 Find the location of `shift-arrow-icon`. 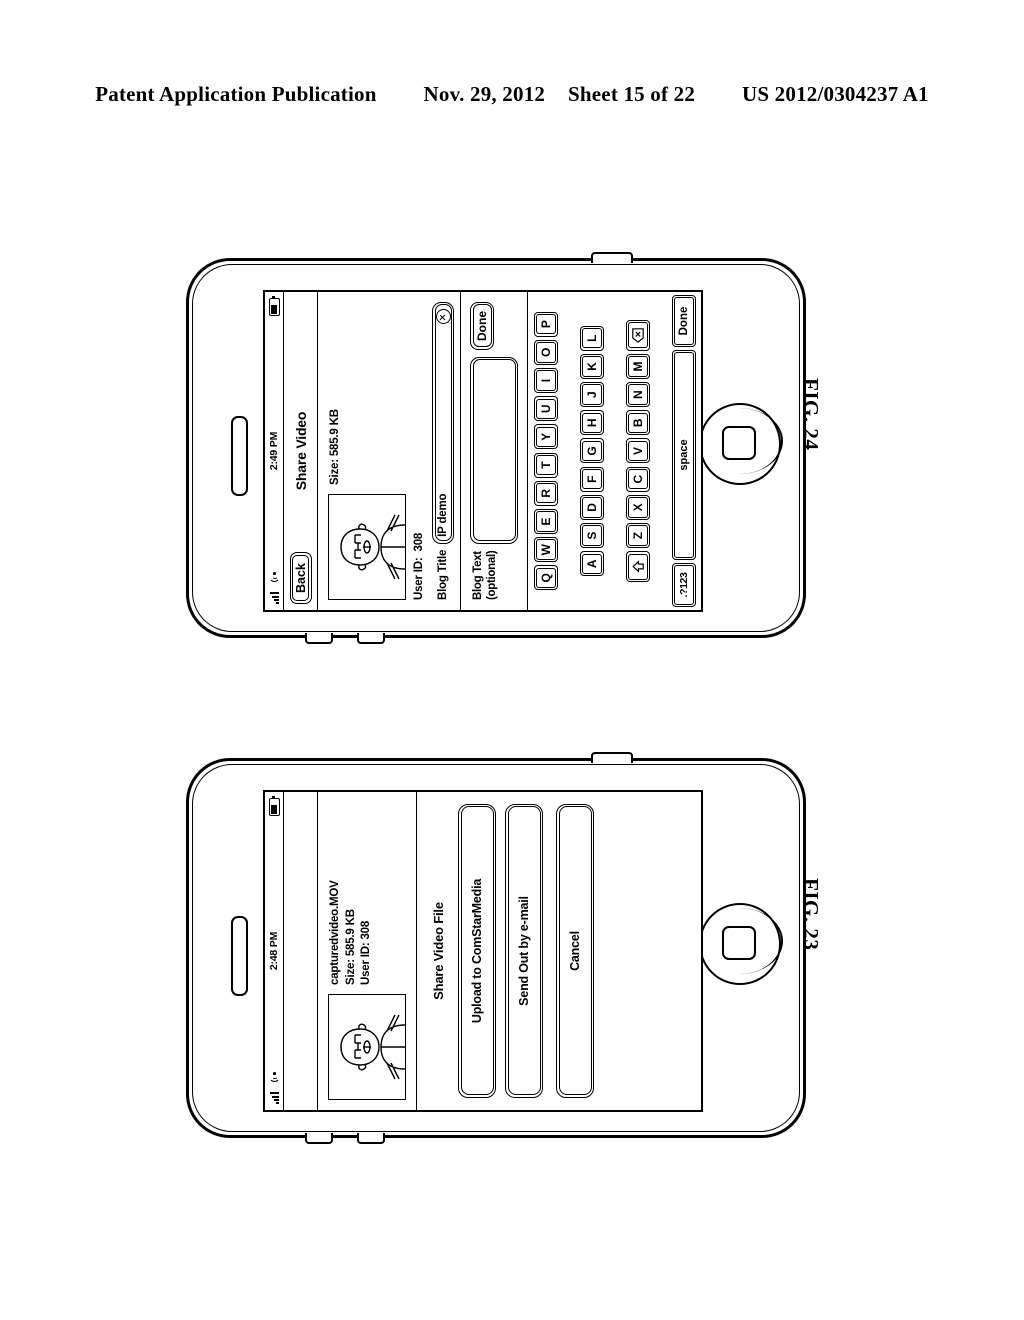

shift-arrow-icon is located at coordinates (638, 567).